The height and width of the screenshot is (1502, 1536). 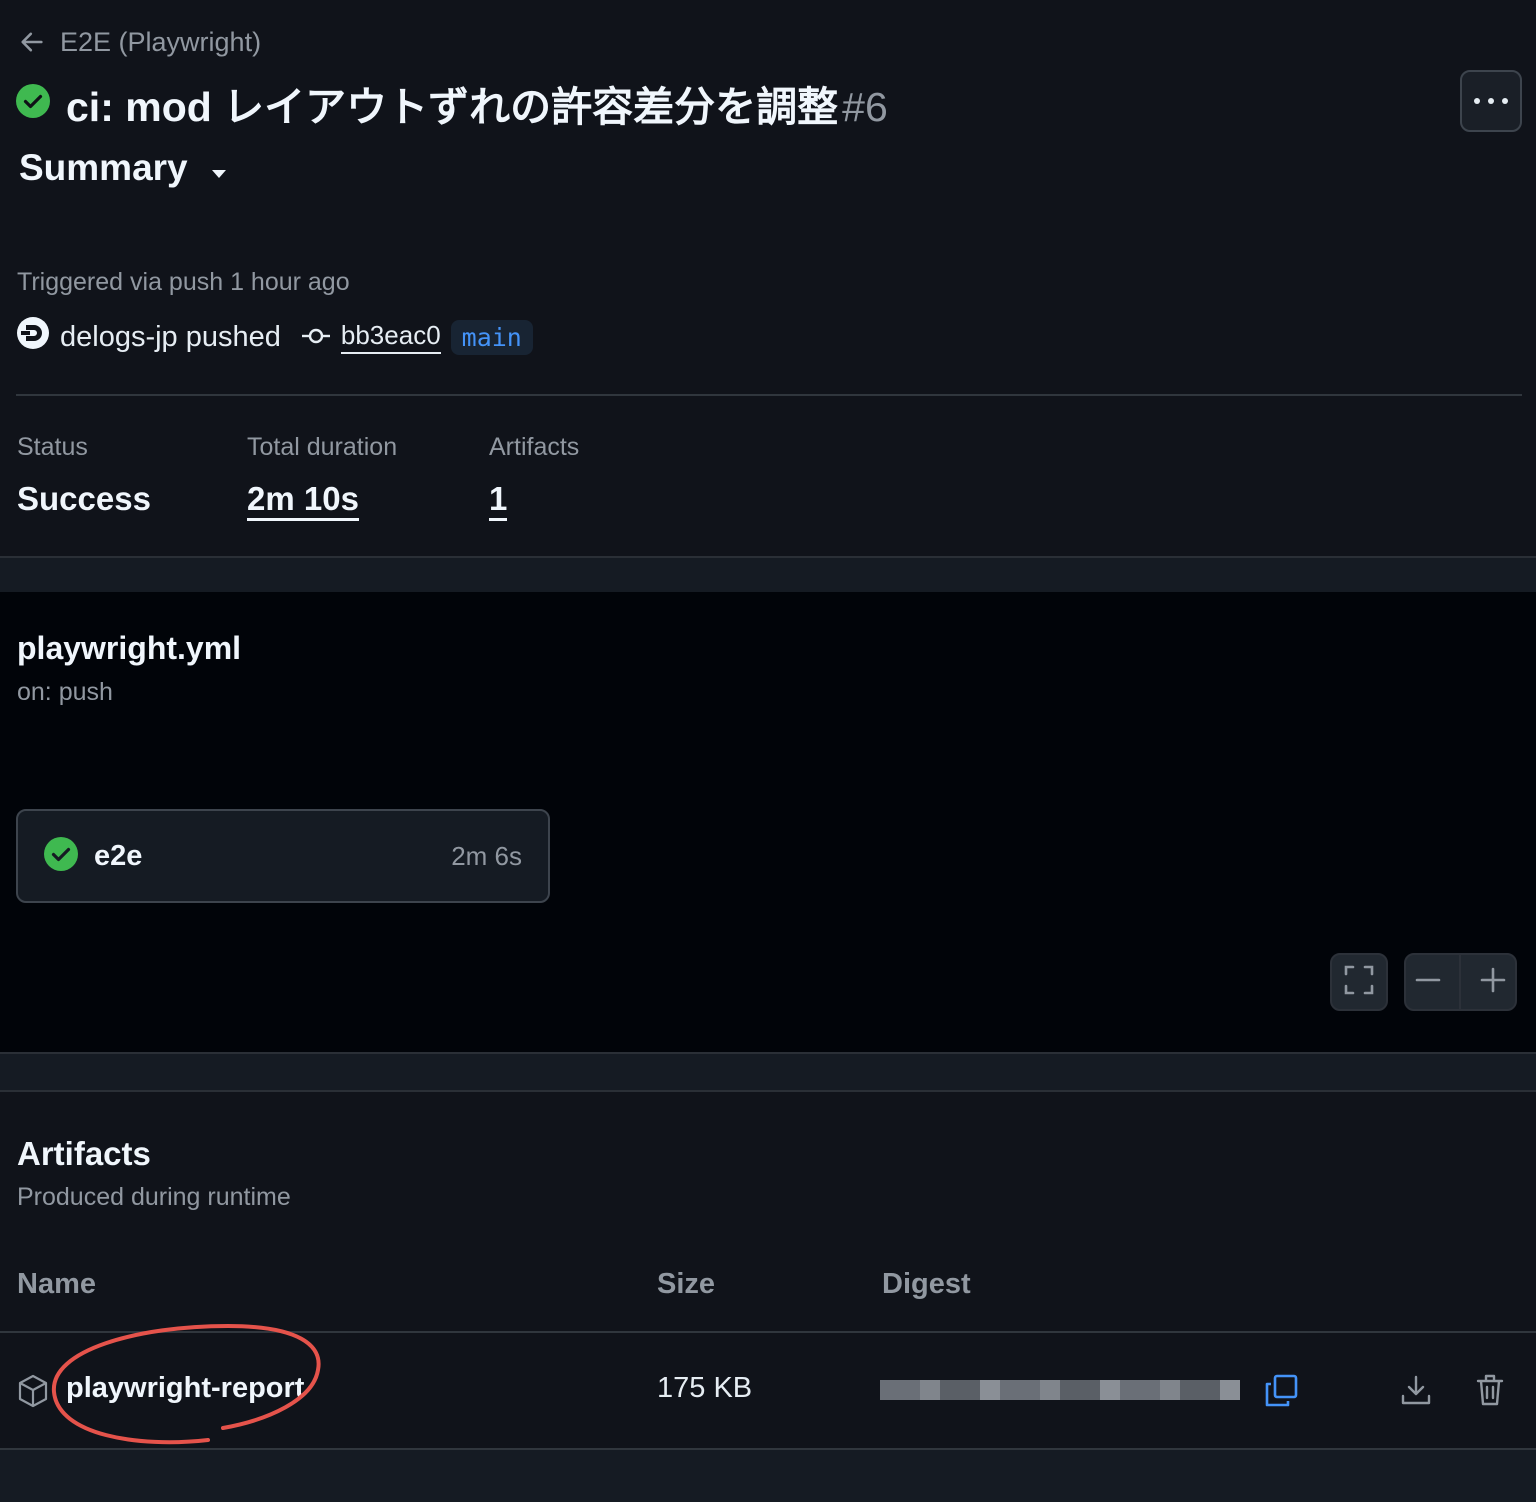 What do you see at coordinates (1281, 1393) in the screenshot?
I see `copy-icon` at bounding box center [1281, 1393].